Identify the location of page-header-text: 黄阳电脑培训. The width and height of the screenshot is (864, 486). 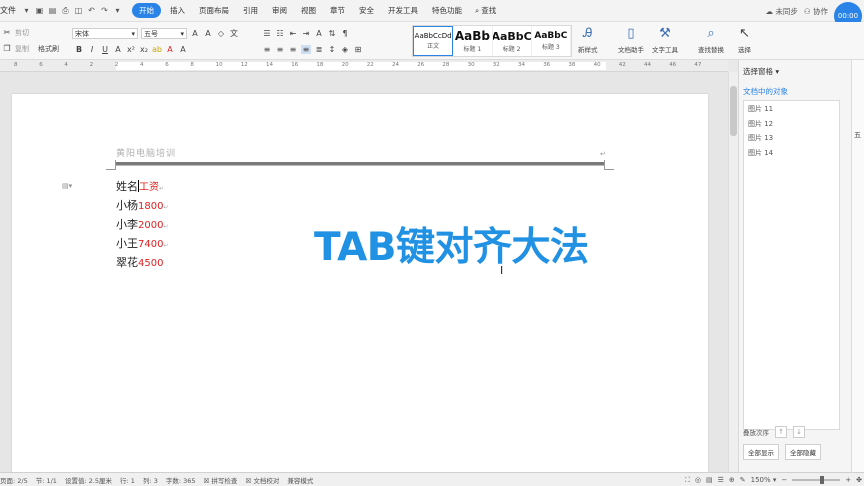
(146, 152).